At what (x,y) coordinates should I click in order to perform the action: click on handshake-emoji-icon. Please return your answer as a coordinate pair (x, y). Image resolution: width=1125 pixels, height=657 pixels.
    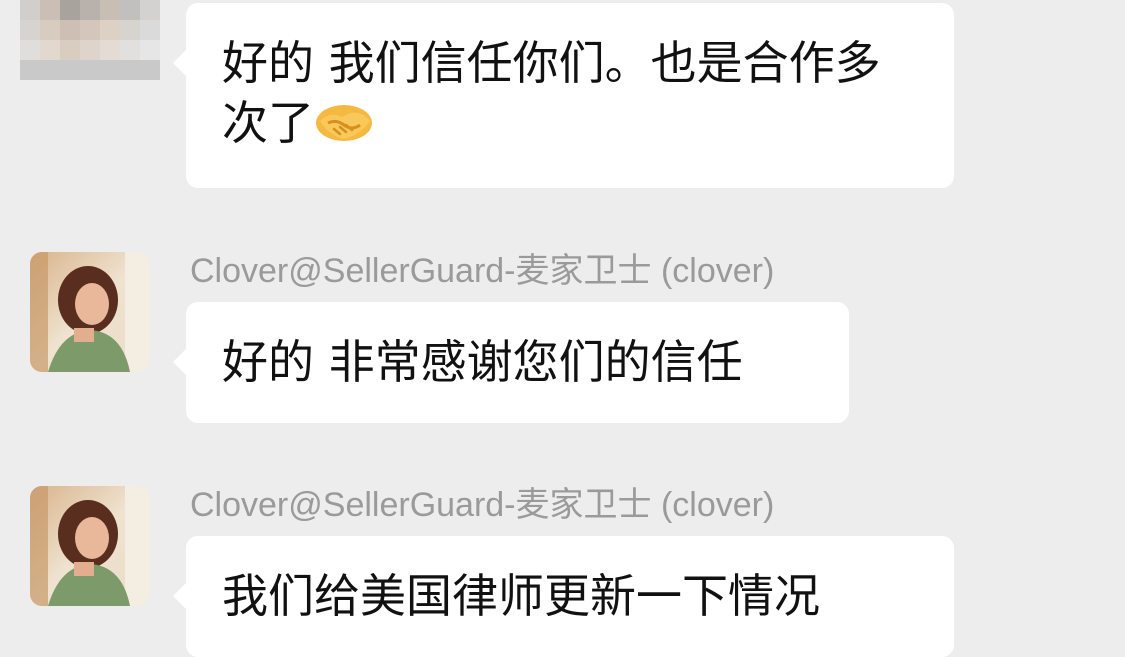
    Looking at the image, I should click on (344, 123).